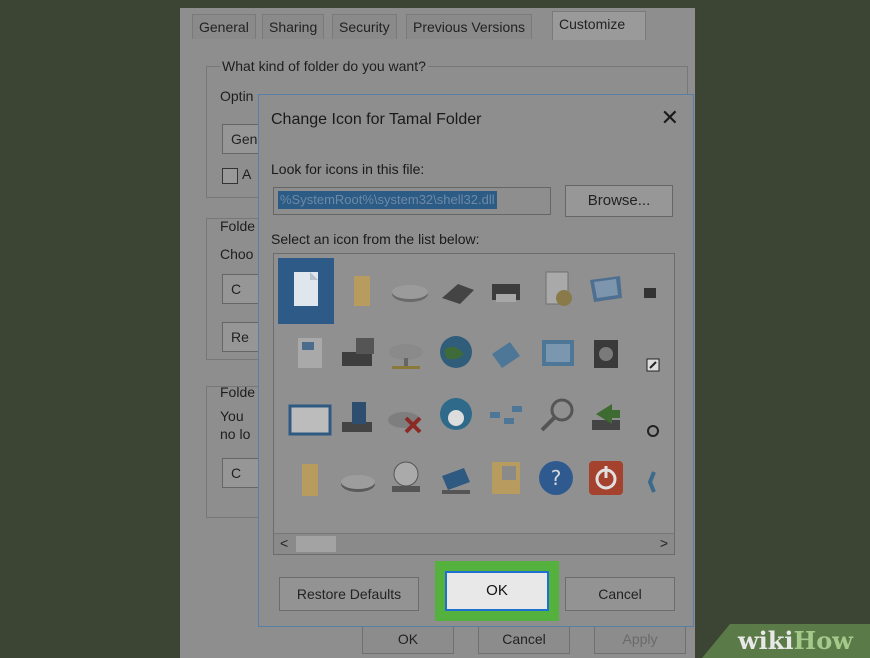 The width and height of the screenshot is (870, 658). Describe the element at coordinates (606, 290) in the screenshot. I see `monitor-icon` at that location.